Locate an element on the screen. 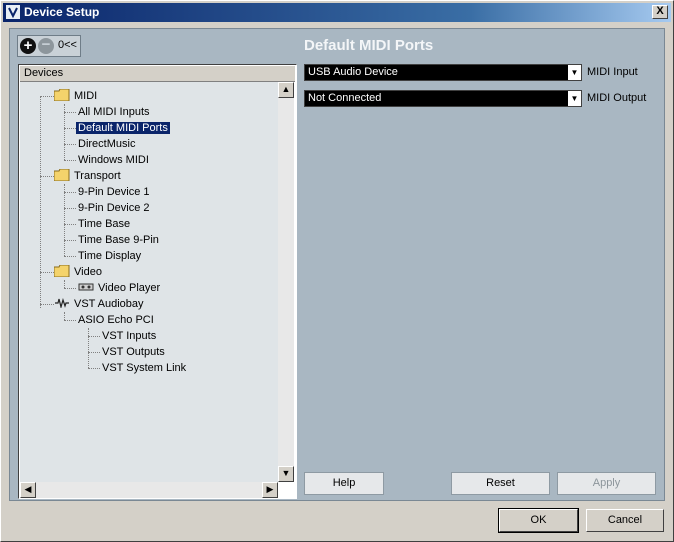 This screenshot has width=674, height=542. tree-node-label: MIDI is located at coordinates (86, 96).